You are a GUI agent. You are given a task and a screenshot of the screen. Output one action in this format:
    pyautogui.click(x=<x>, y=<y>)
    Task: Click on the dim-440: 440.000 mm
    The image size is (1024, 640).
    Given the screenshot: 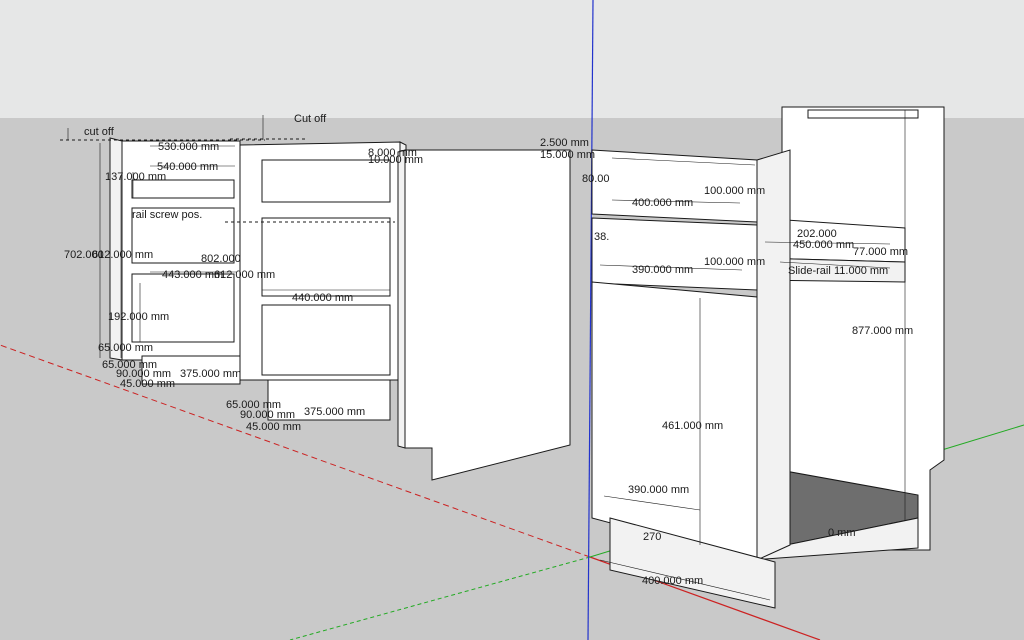 What is the action you would take?
    pyautogui.click(x=322, y=298)
    